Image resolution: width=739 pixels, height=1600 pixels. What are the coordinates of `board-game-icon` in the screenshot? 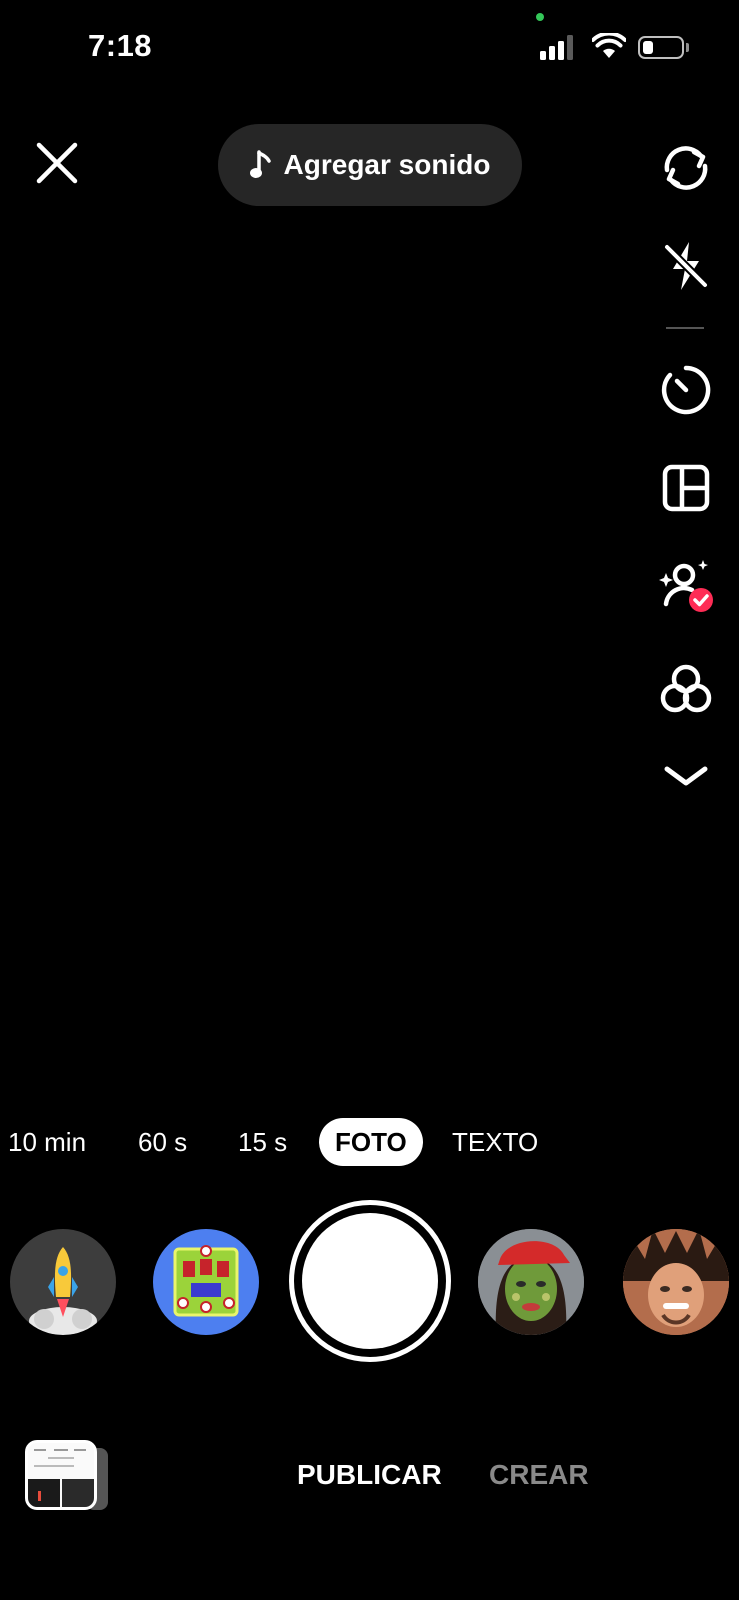 It's located at (206, 1281).